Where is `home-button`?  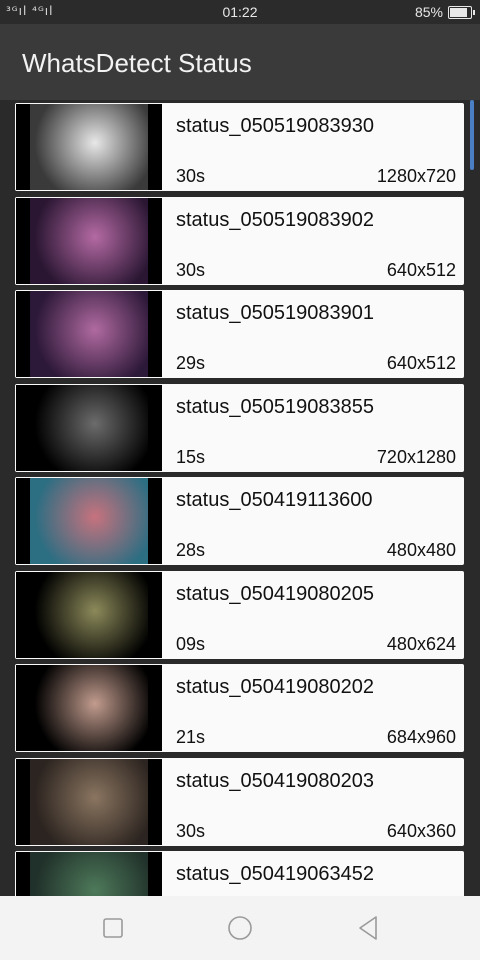
home-button is located at coordinates (240, 928).